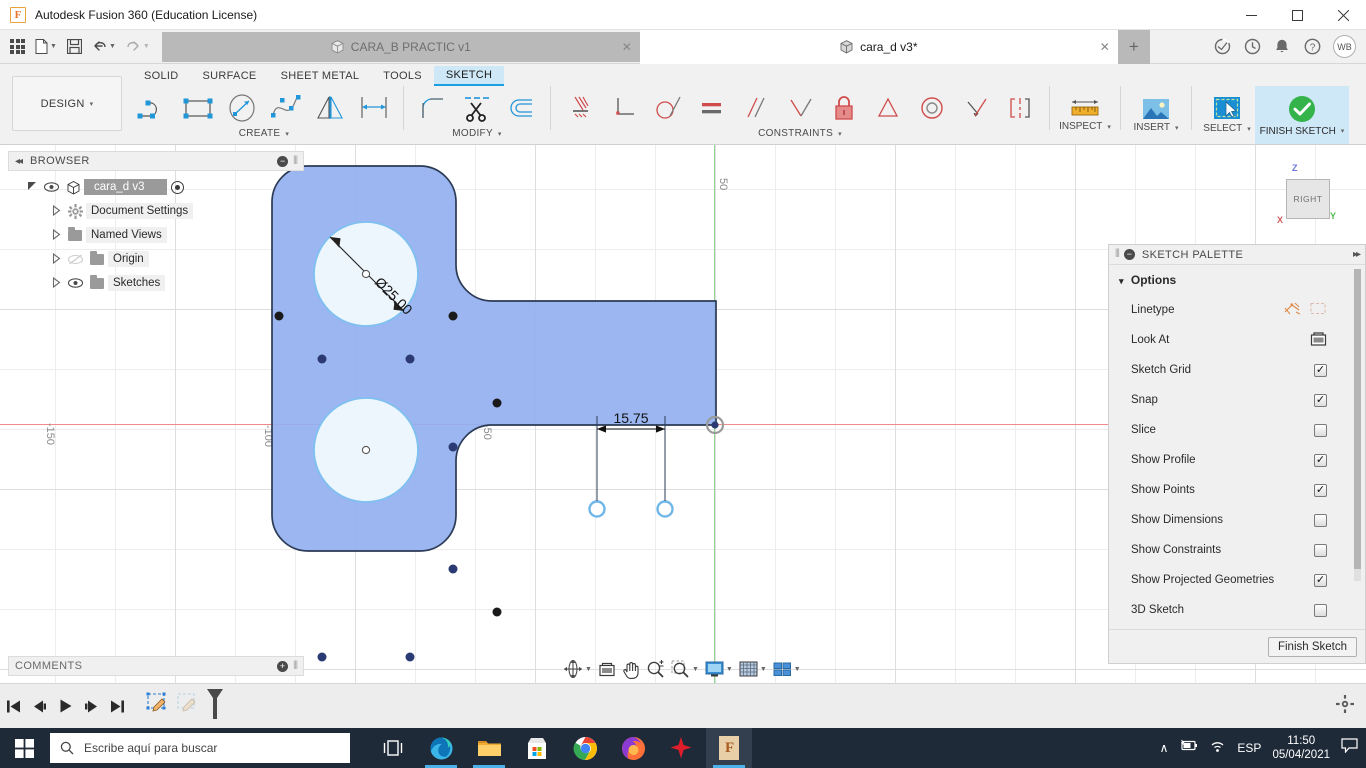 Image resolution: width=1366 pixels, height=768 pixels. Describe the element at coordinates (1301, 748) in the screenshot. I see `taskbar-clock: 11:50 05/04/2021` at that location.